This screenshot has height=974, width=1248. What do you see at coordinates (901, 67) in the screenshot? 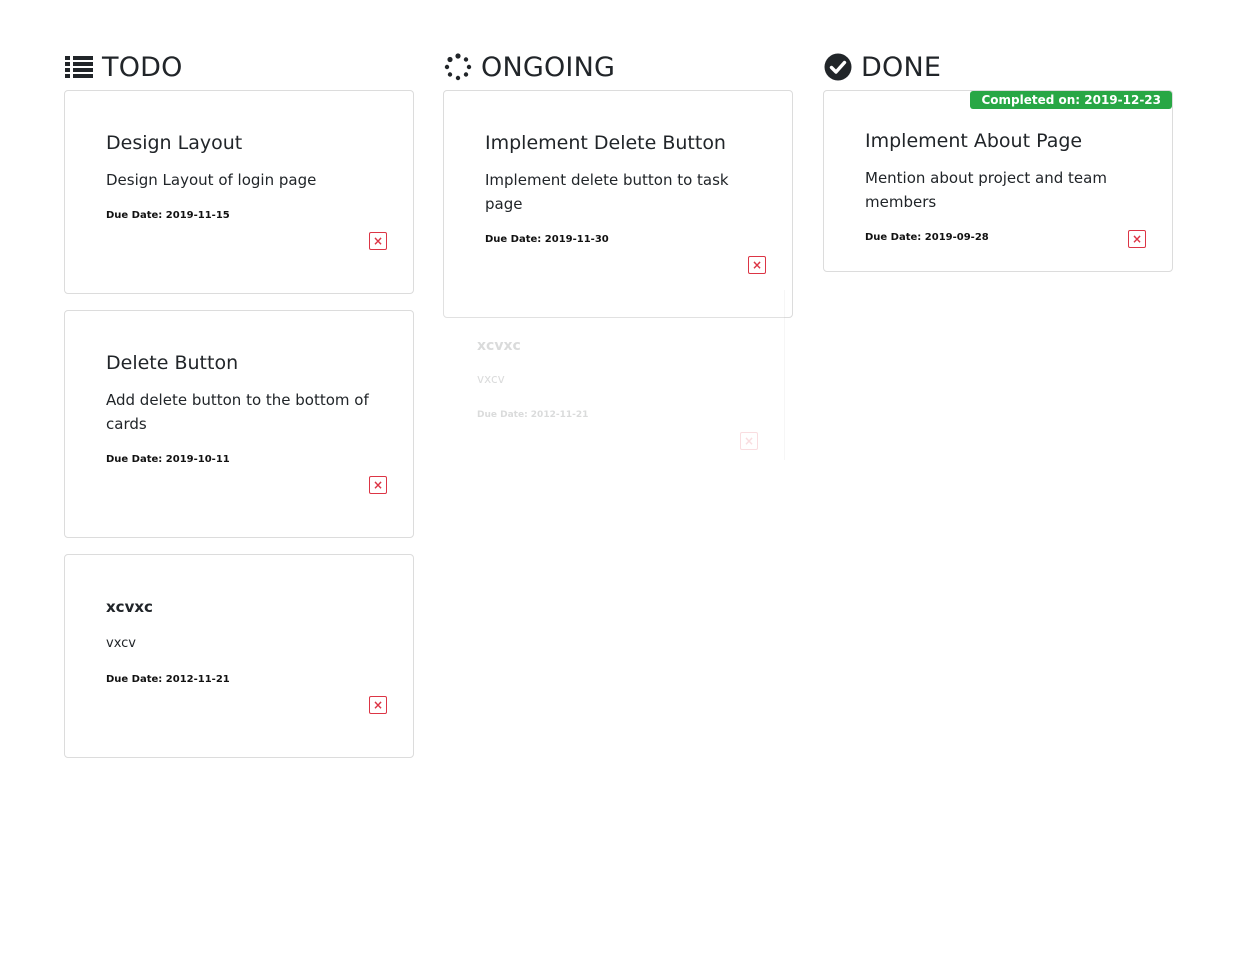
I see `column-title-done: DONE` at bounding box center [901, 67].